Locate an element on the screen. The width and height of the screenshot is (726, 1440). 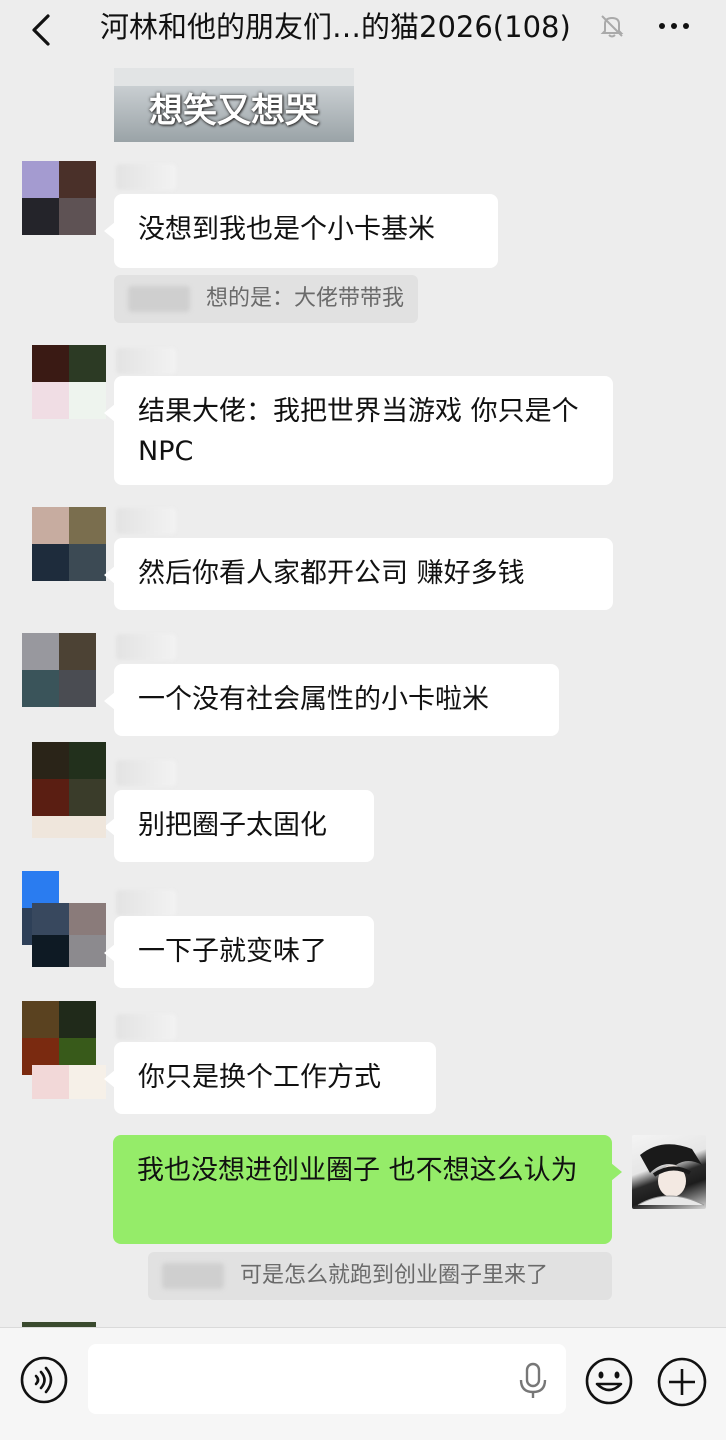
plus-icon is located at coordinates (682, 1382).